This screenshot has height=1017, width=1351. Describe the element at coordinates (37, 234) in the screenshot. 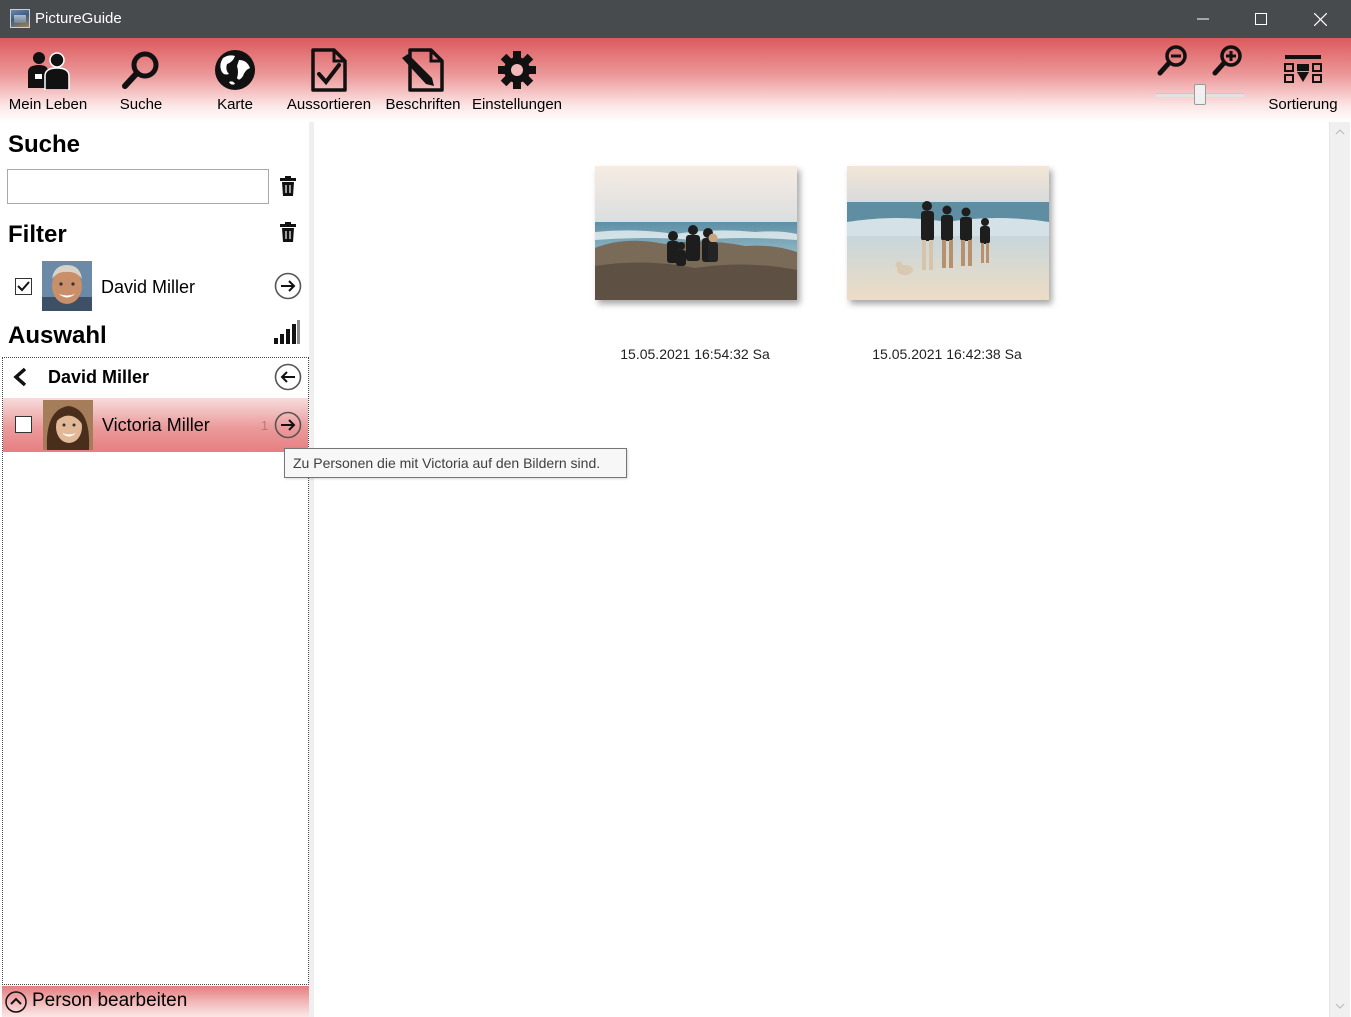

I see `filter-section-title: Filter` at that location.